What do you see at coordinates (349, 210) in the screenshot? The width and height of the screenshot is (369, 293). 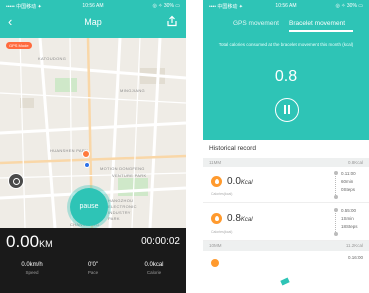 I see `entry-time: 0.55:00` at bounding box center [349, 210].